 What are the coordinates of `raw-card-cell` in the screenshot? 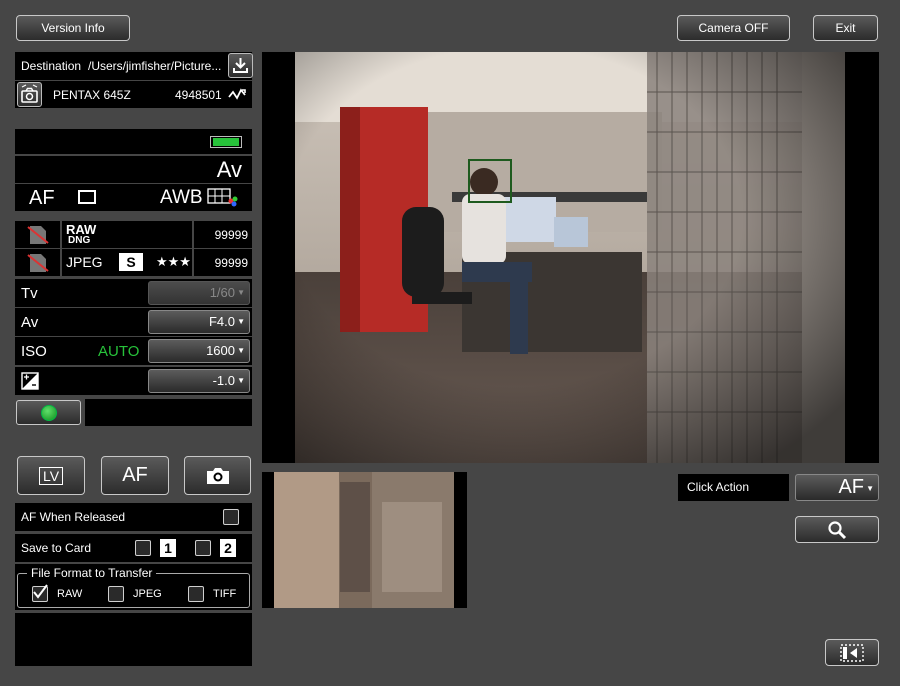 It's located at (37, 234).